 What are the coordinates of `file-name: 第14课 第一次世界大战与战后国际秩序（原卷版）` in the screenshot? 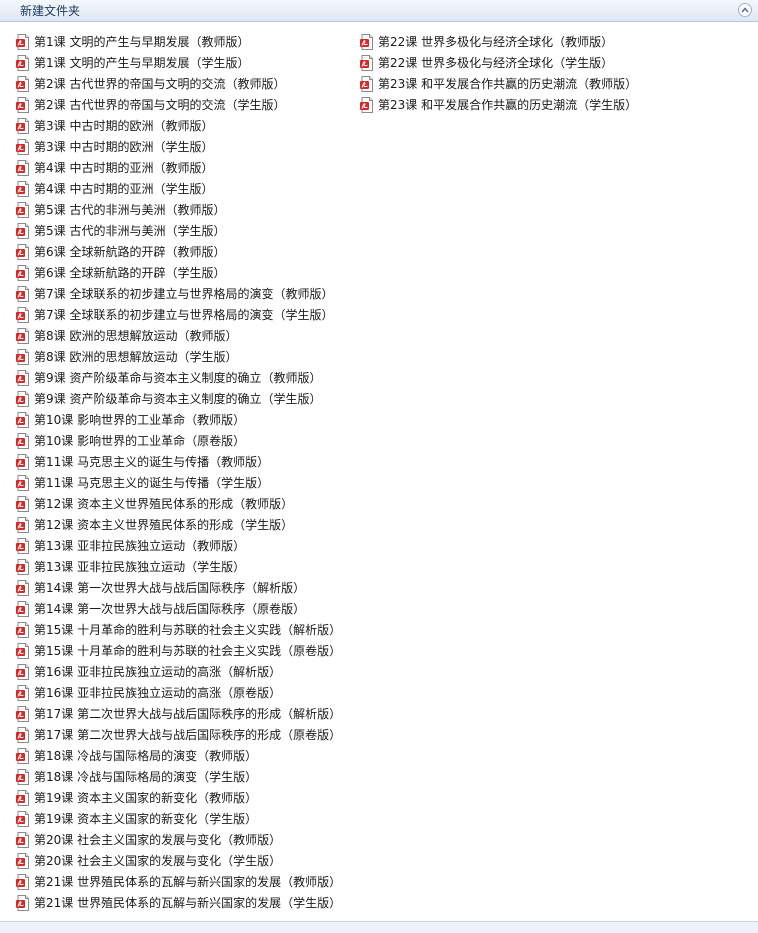 It's located at (170, 608).